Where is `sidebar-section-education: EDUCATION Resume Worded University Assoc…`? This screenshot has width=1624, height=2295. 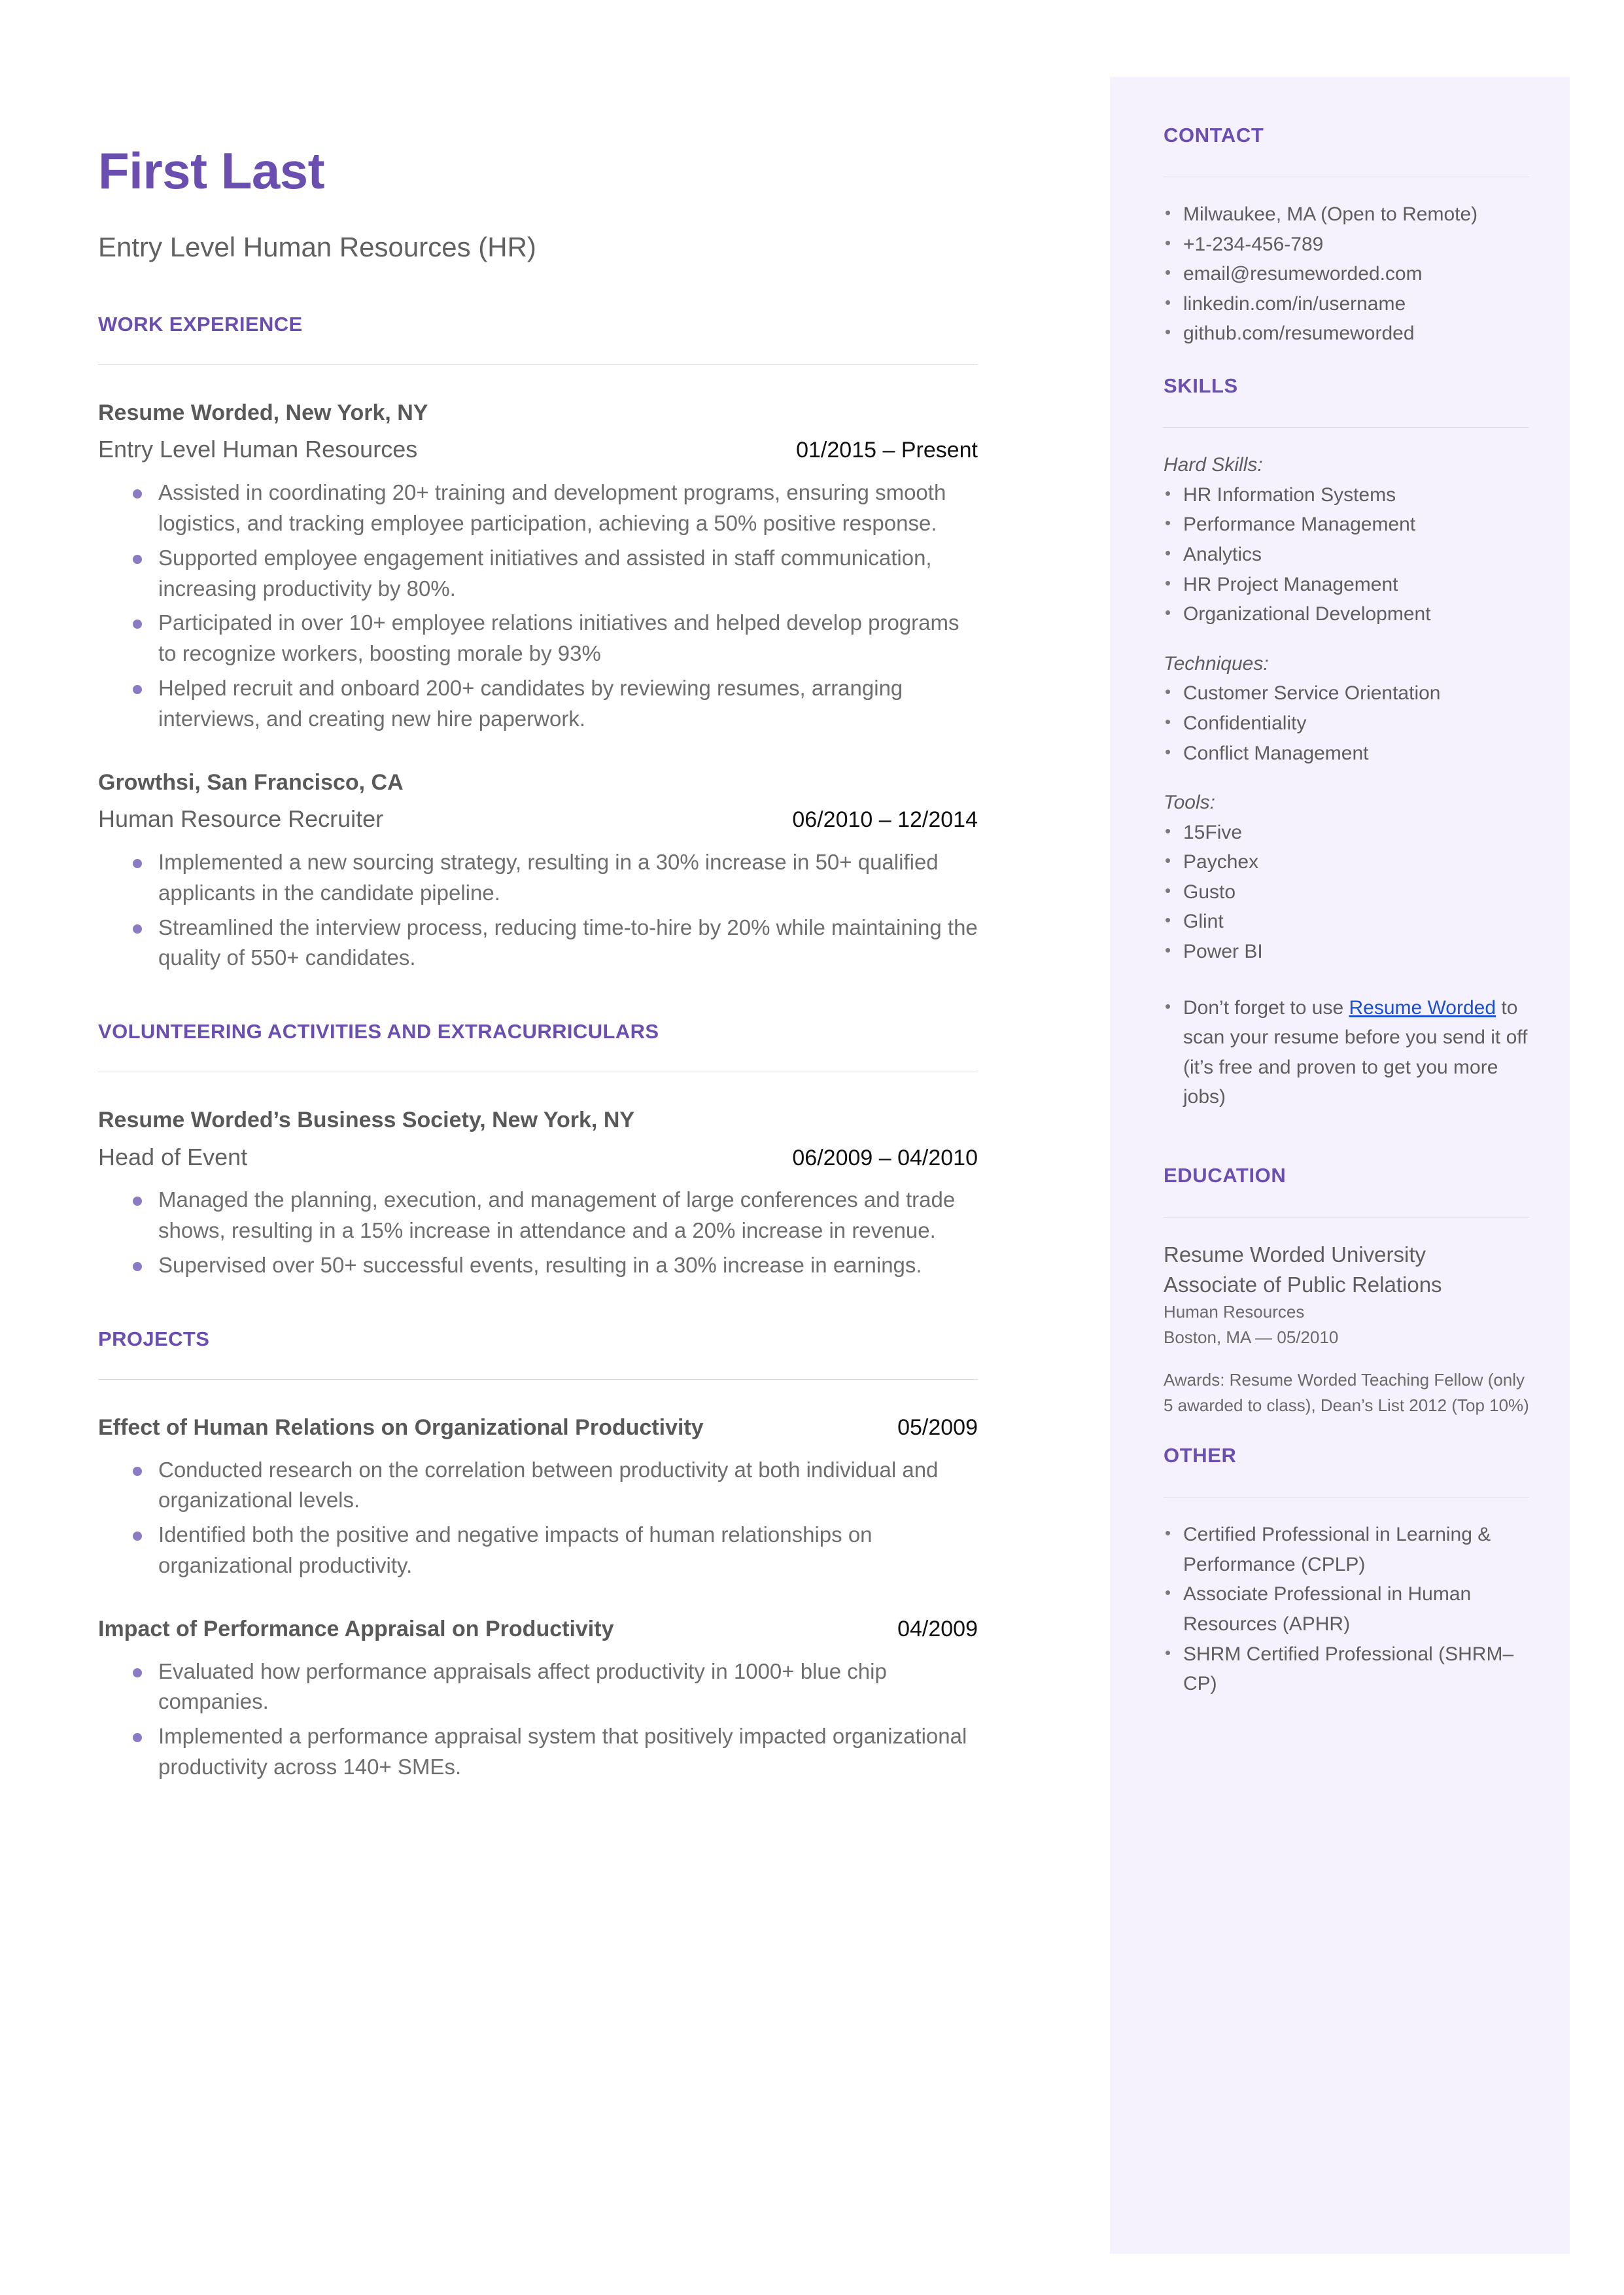 sidebar-section-education: EDUCATION Resume Worded University Assoc… is located at coordinates (1347, 1291).